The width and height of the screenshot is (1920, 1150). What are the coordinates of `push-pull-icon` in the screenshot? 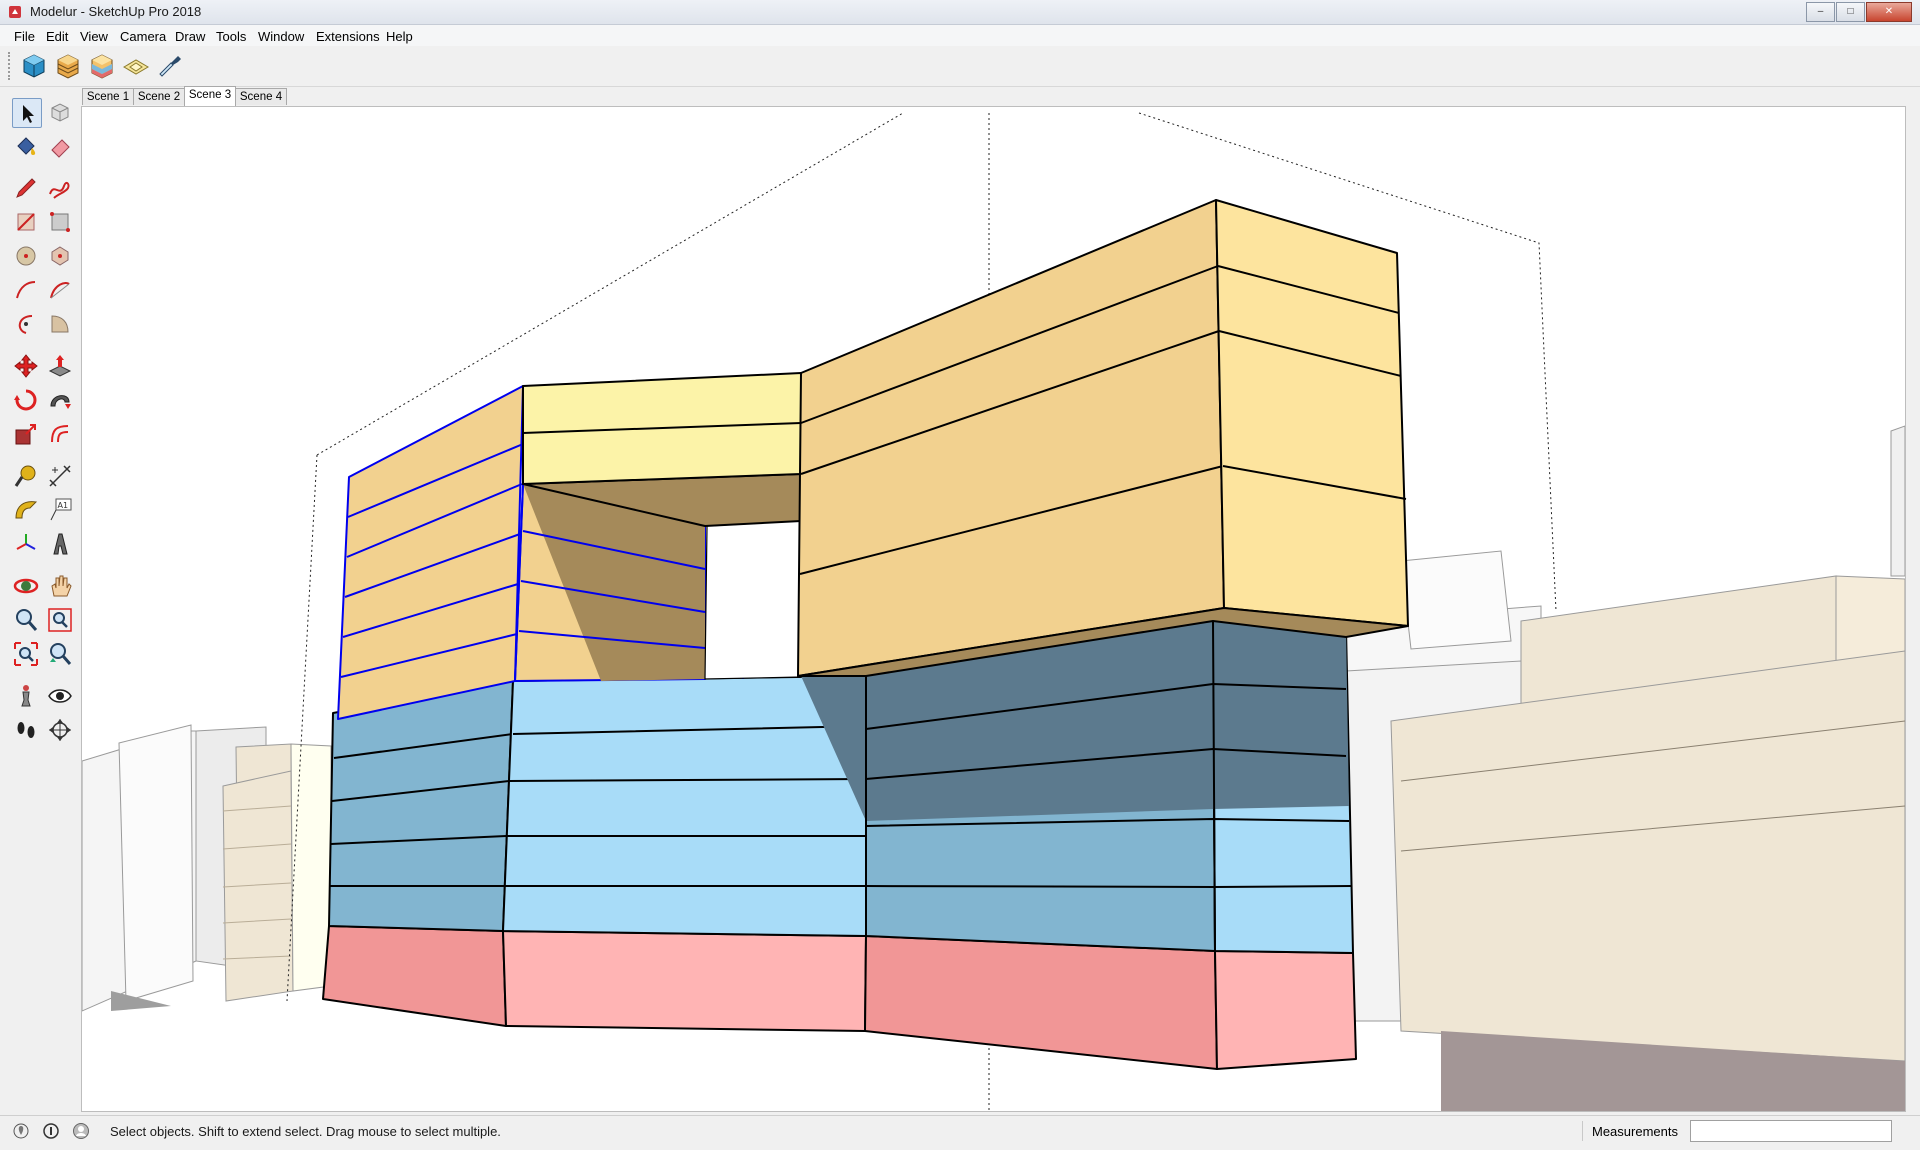 It's located at (60, 366).